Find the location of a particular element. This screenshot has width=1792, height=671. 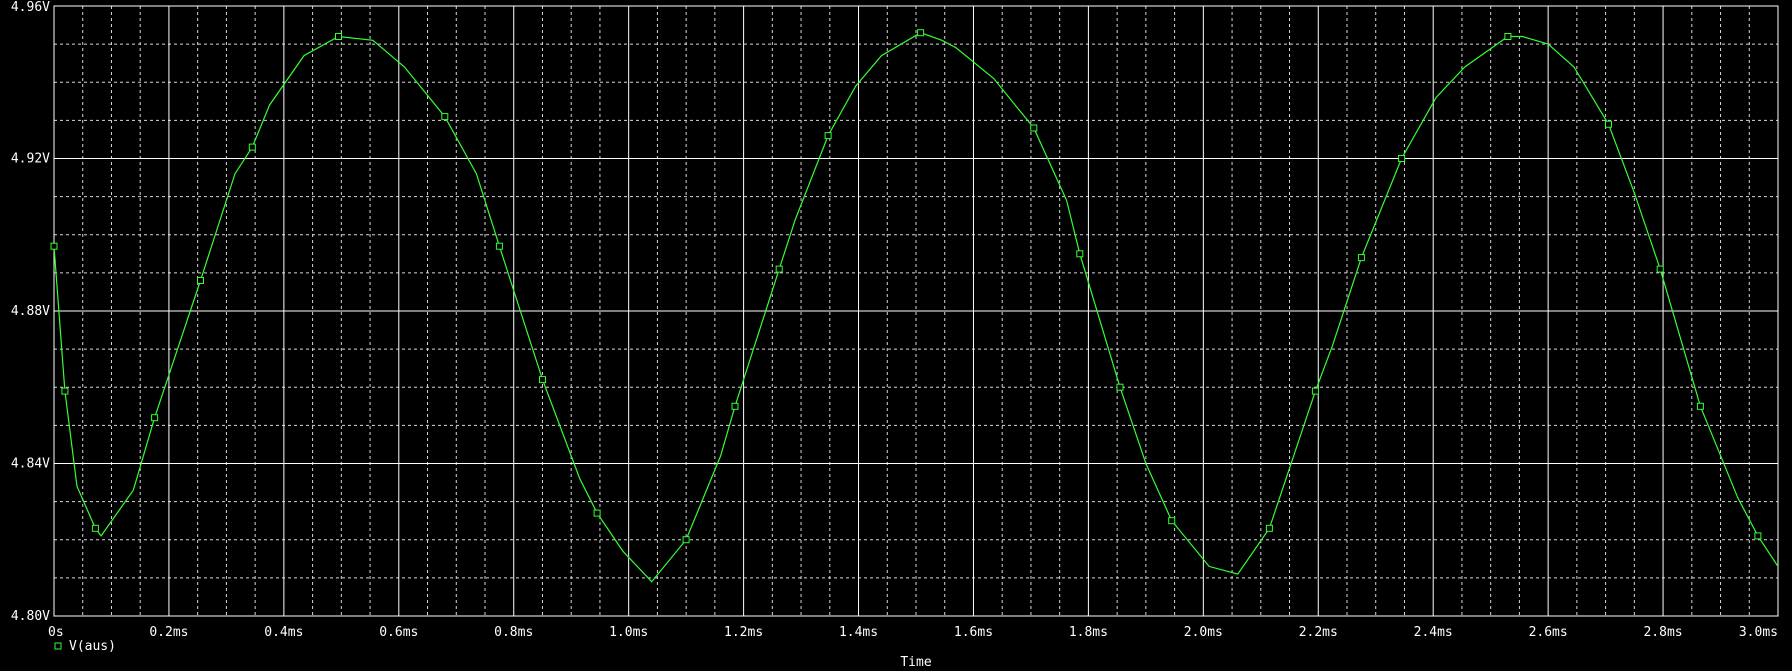

x-tick-label: 3.0ms is located at coordinates (1758, 632).